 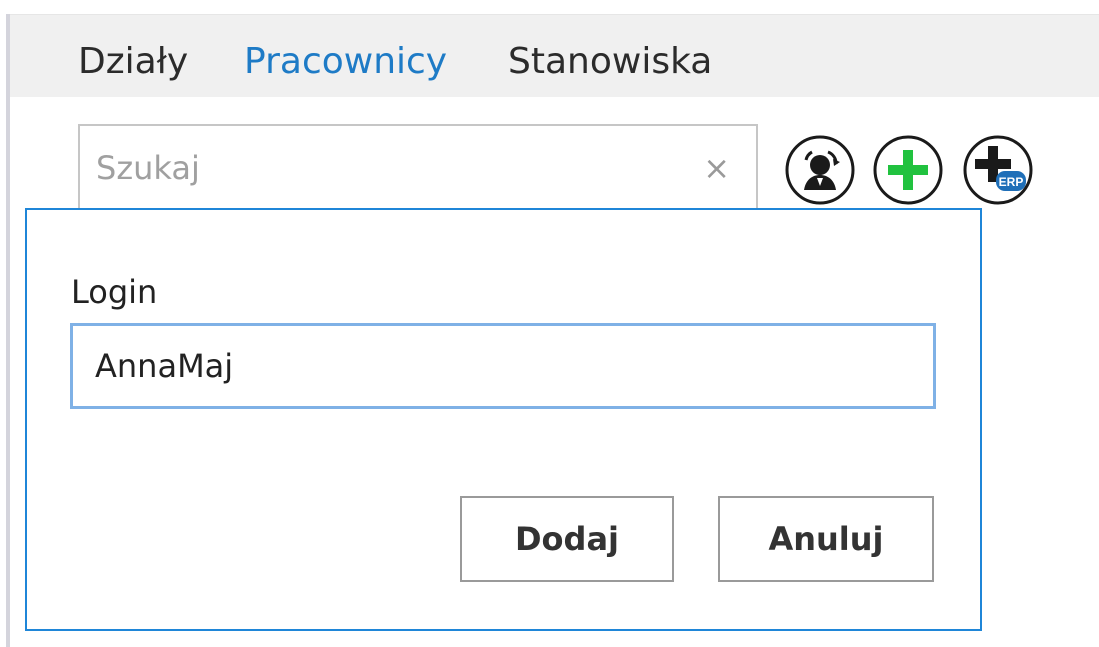 I want to click on sync-employees-button, so click(x=820, y=170).